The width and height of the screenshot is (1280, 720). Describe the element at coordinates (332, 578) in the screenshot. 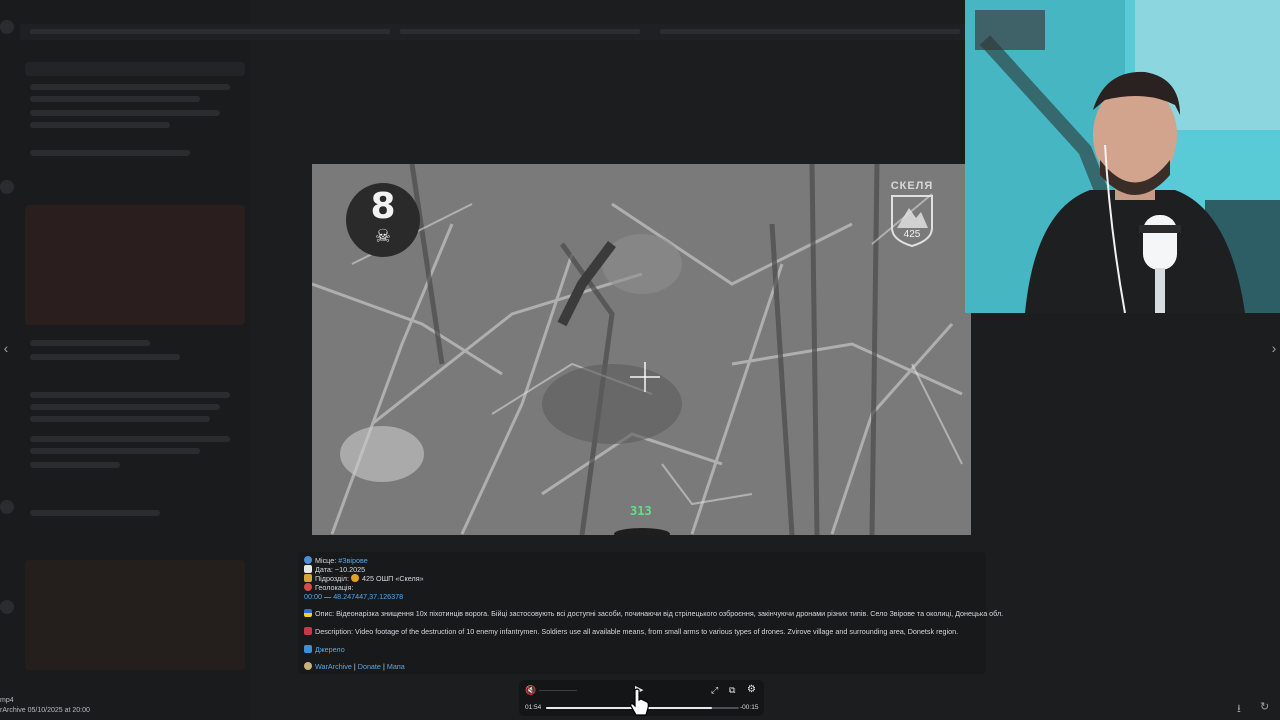

I see `caption-unit-label: Підрозділ:` at that location.